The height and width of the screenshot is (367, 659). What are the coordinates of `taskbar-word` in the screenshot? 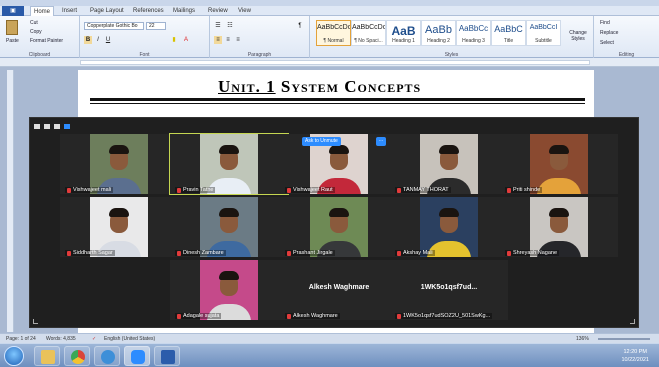 It's located at (167, 356).